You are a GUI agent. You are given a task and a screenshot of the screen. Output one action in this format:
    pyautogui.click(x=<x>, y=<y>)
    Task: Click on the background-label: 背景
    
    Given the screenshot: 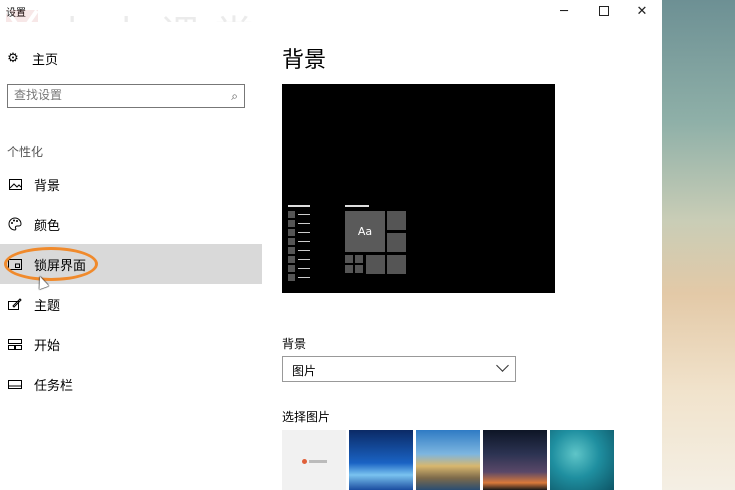 What is the action you would take?
    pyautogui.click(x=294, y=344)
    